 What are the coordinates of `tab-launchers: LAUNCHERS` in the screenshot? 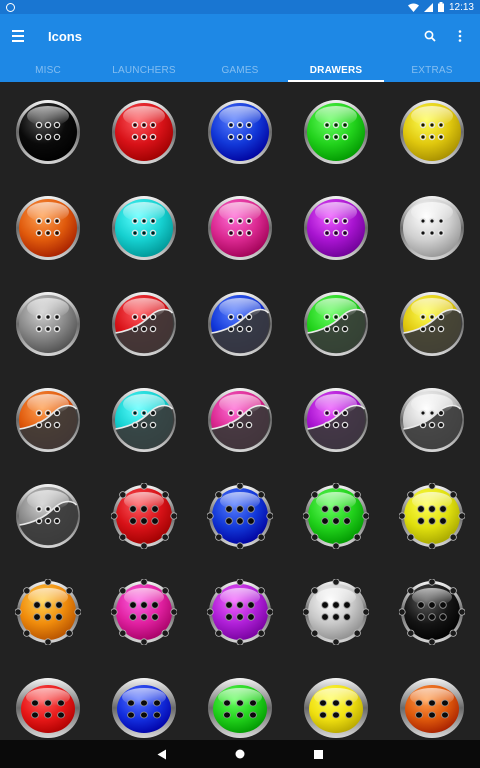 It's located at (144, 70).